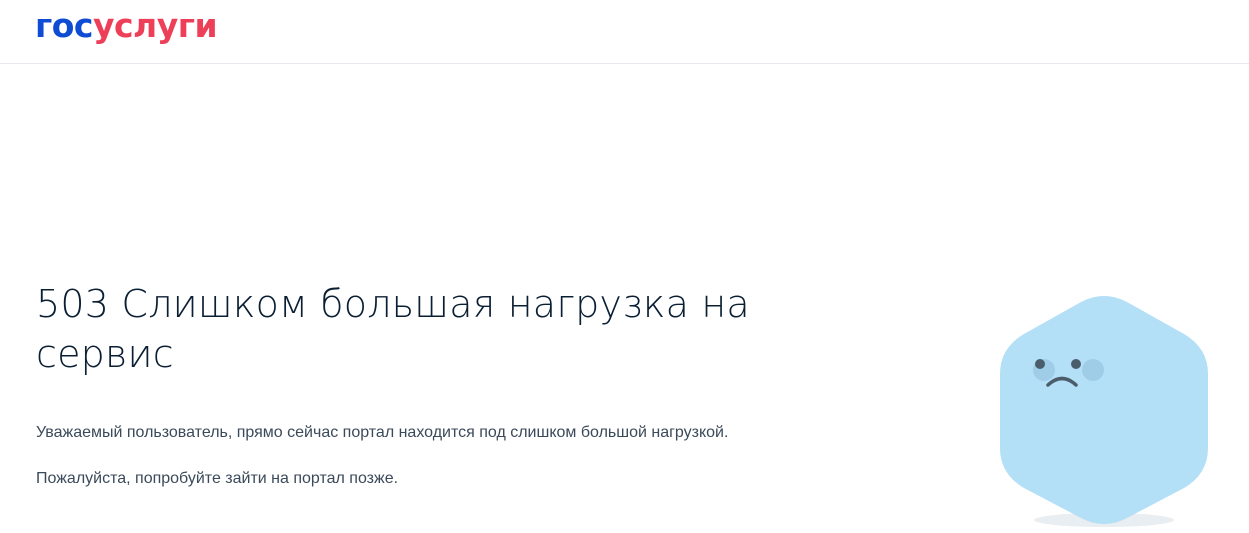  What do you see at coordinates (1040, 364) in the screenshot?
I see `mascot-left-eye` at bounding box center [1040, 364].